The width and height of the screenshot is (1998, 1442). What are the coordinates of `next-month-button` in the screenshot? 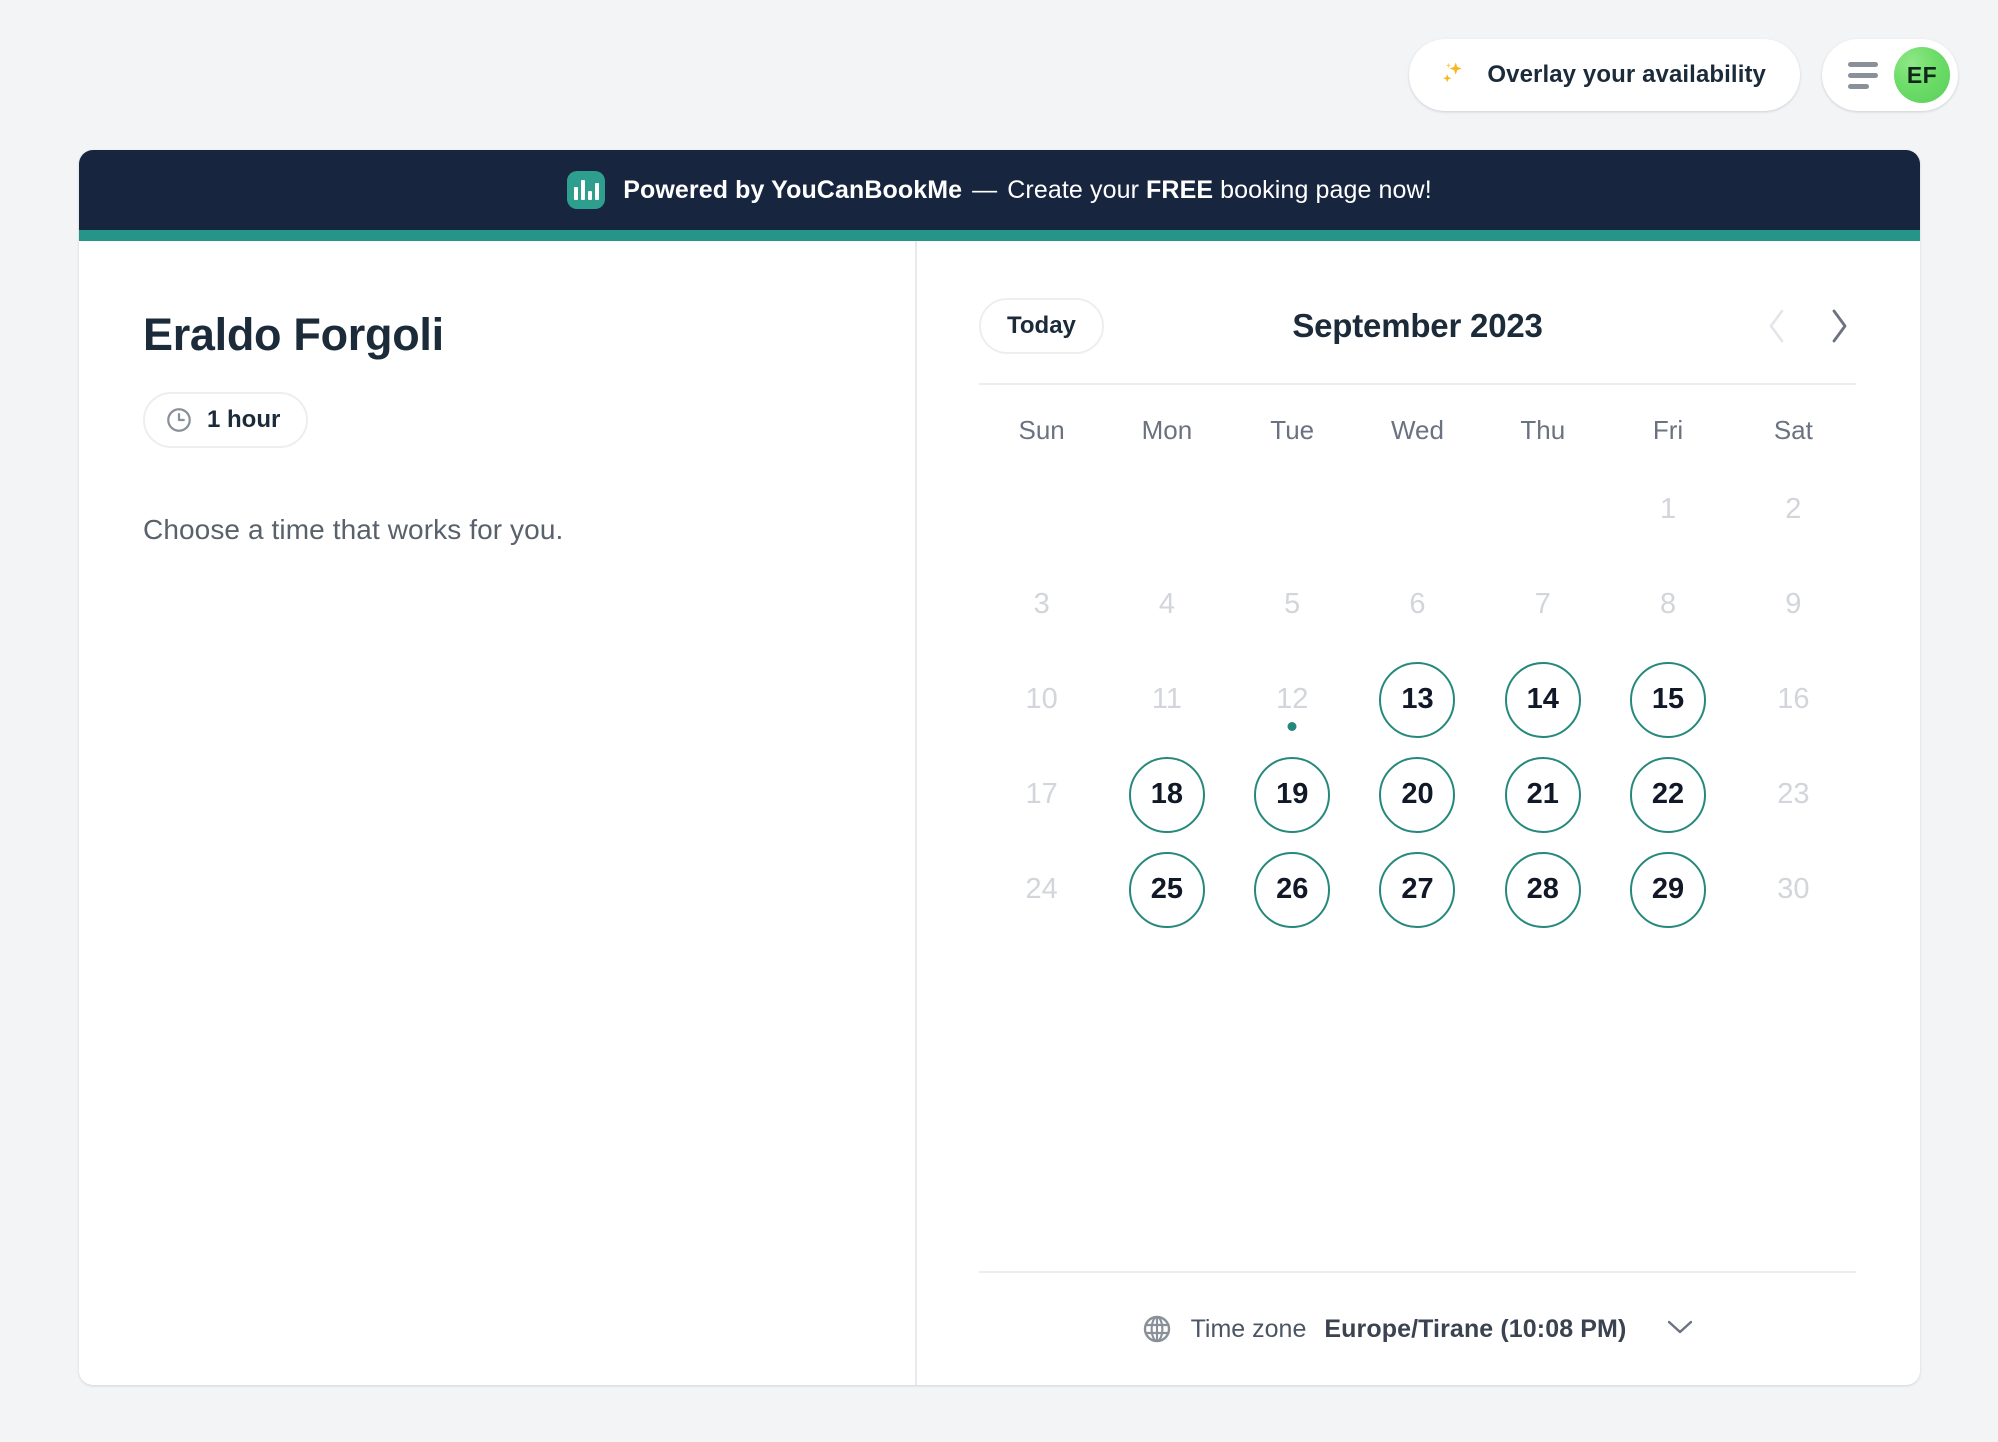 It's located at (1839, 326).